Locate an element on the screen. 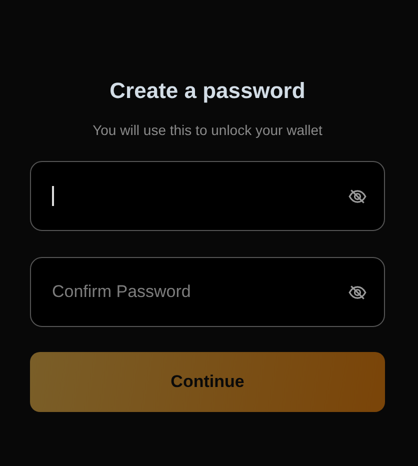 Image resolution: width=418 pixels, height=466 pixels. continue-button: Continue is located at coordinates (207, 382).